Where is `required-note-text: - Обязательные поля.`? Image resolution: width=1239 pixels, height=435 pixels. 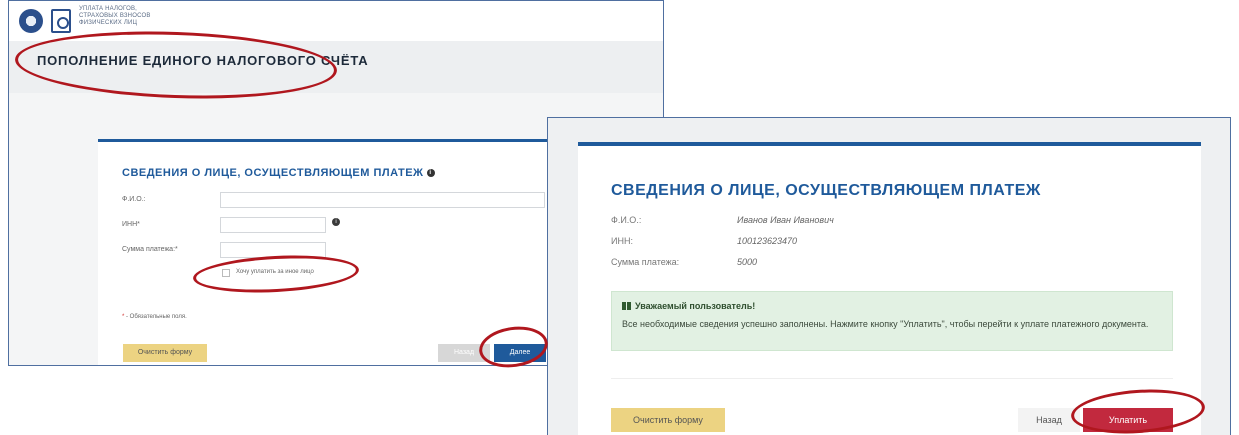
required-note-text: - Обязательные поля. is located at coordinates (156, 317).